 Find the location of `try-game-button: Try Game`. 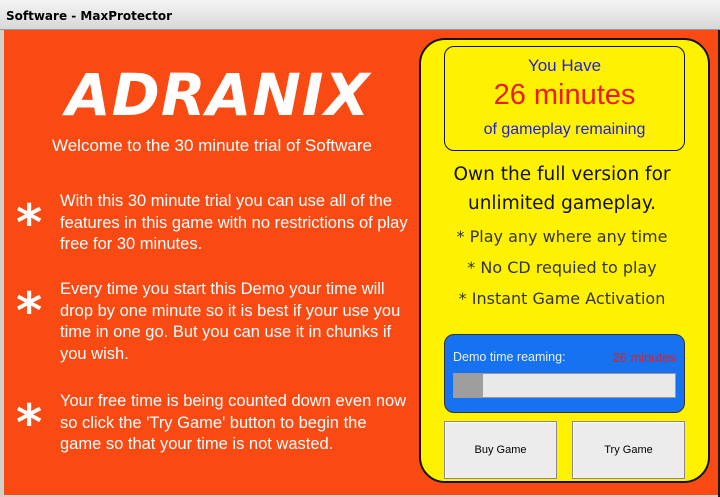

try-game-button: Try Game is located at coordinates (628, 450).